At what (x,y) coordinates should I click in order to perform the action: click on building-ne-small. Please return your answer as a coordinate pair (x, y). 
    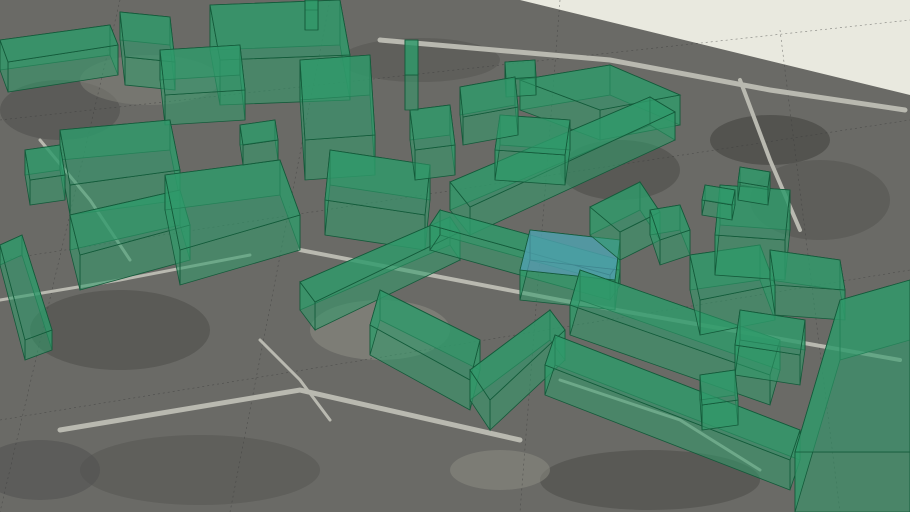
    Looking at the image, I should click on (754, 186).